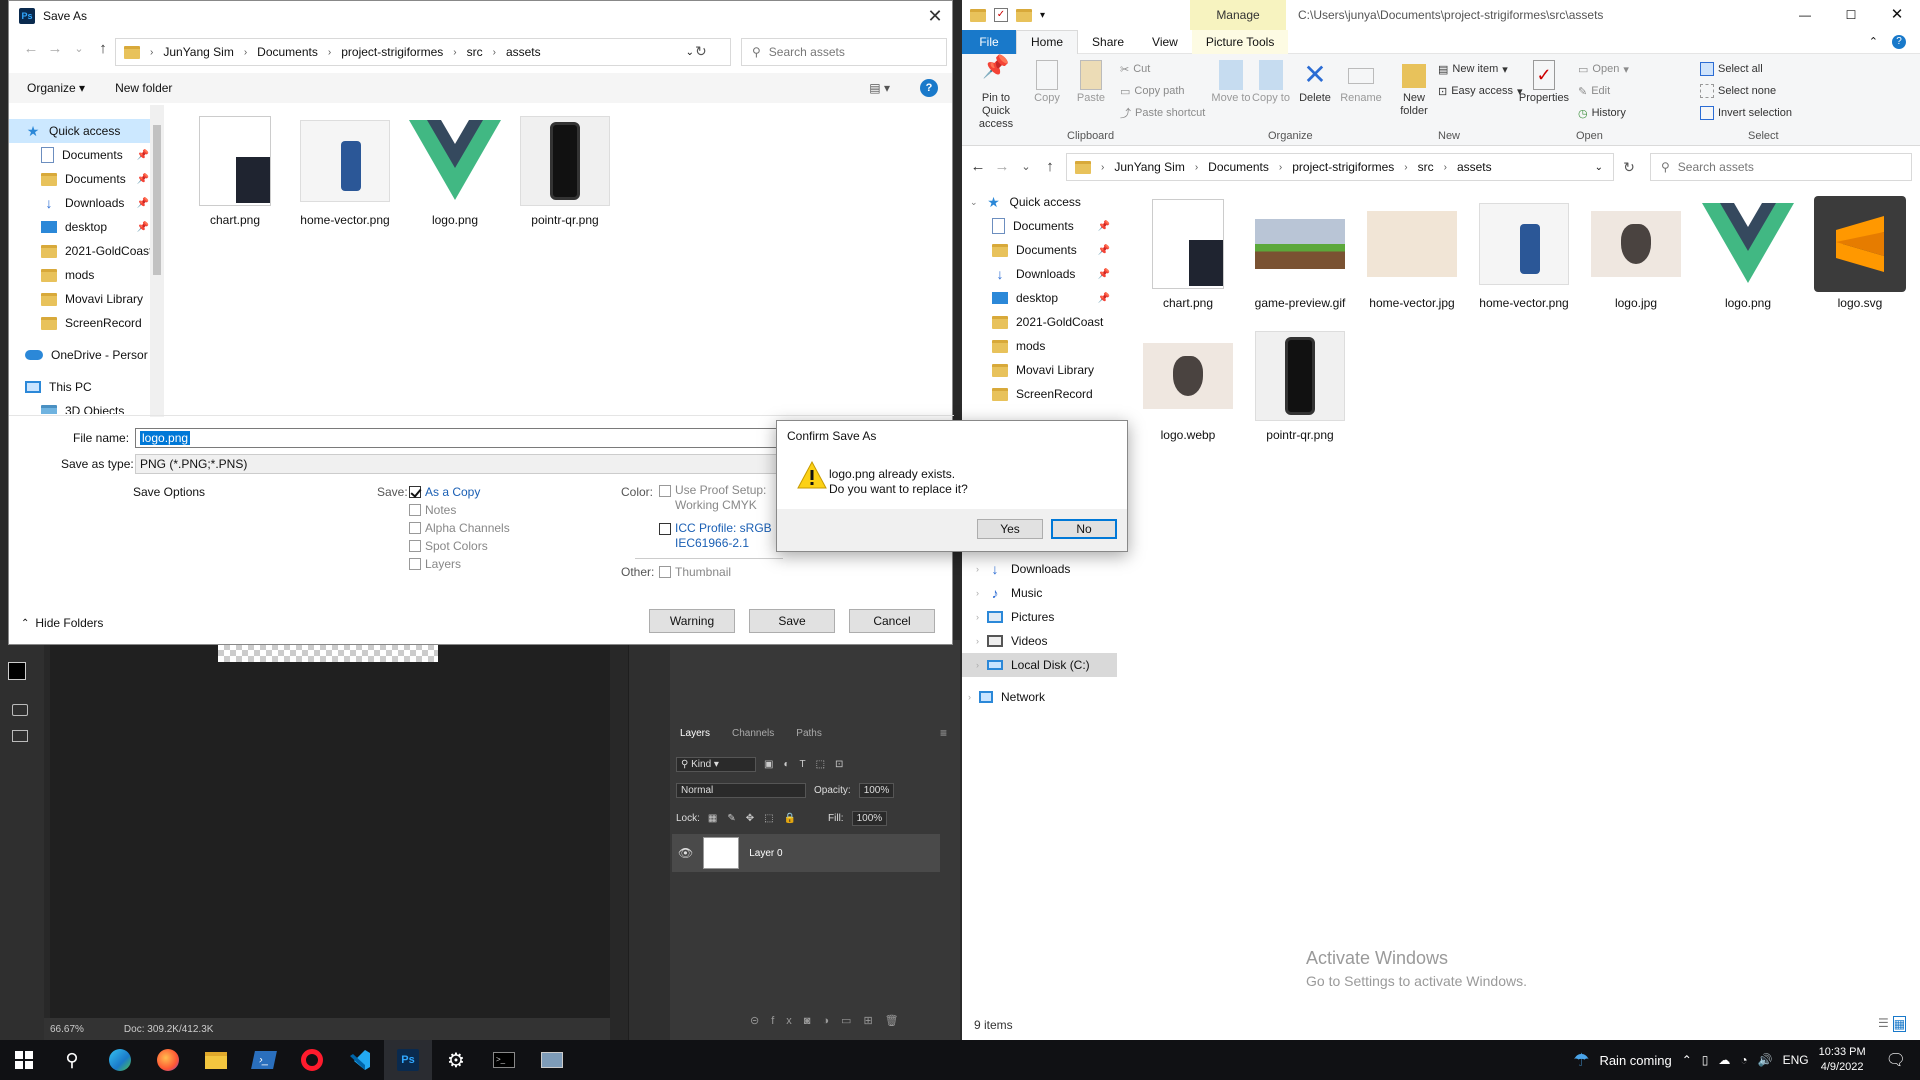 The width and height of the screenshot is (1920, 1080). I want to click on nav-item-onedrive: OneDrive - Persor, so click(84, 355).